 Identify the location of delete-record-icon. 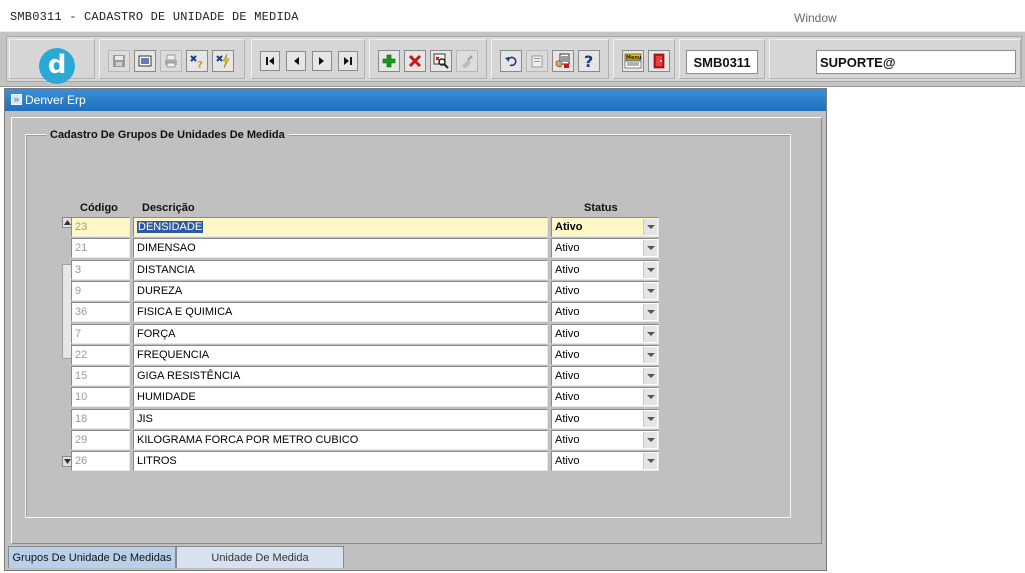
(415, 61).